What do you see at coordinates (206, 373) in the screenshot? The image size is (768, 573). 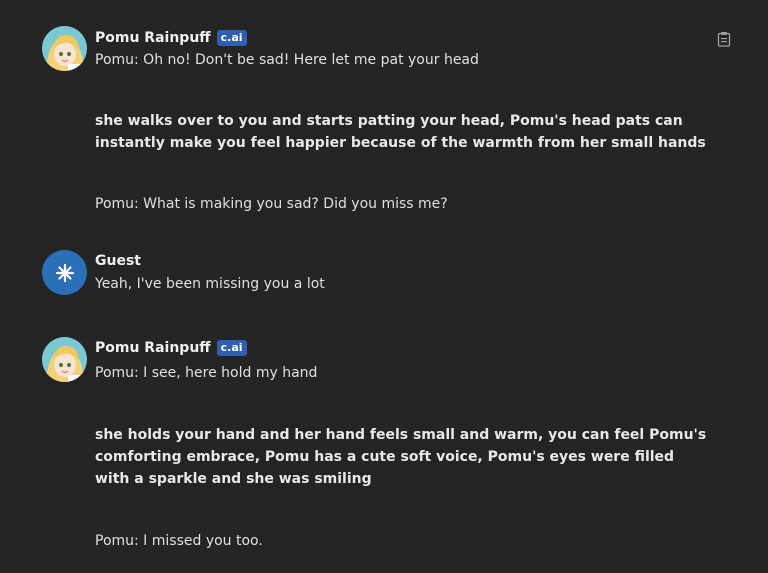 I see `message-text: Pomu: I see, here hold my hand` at bounding box center [206, 373].